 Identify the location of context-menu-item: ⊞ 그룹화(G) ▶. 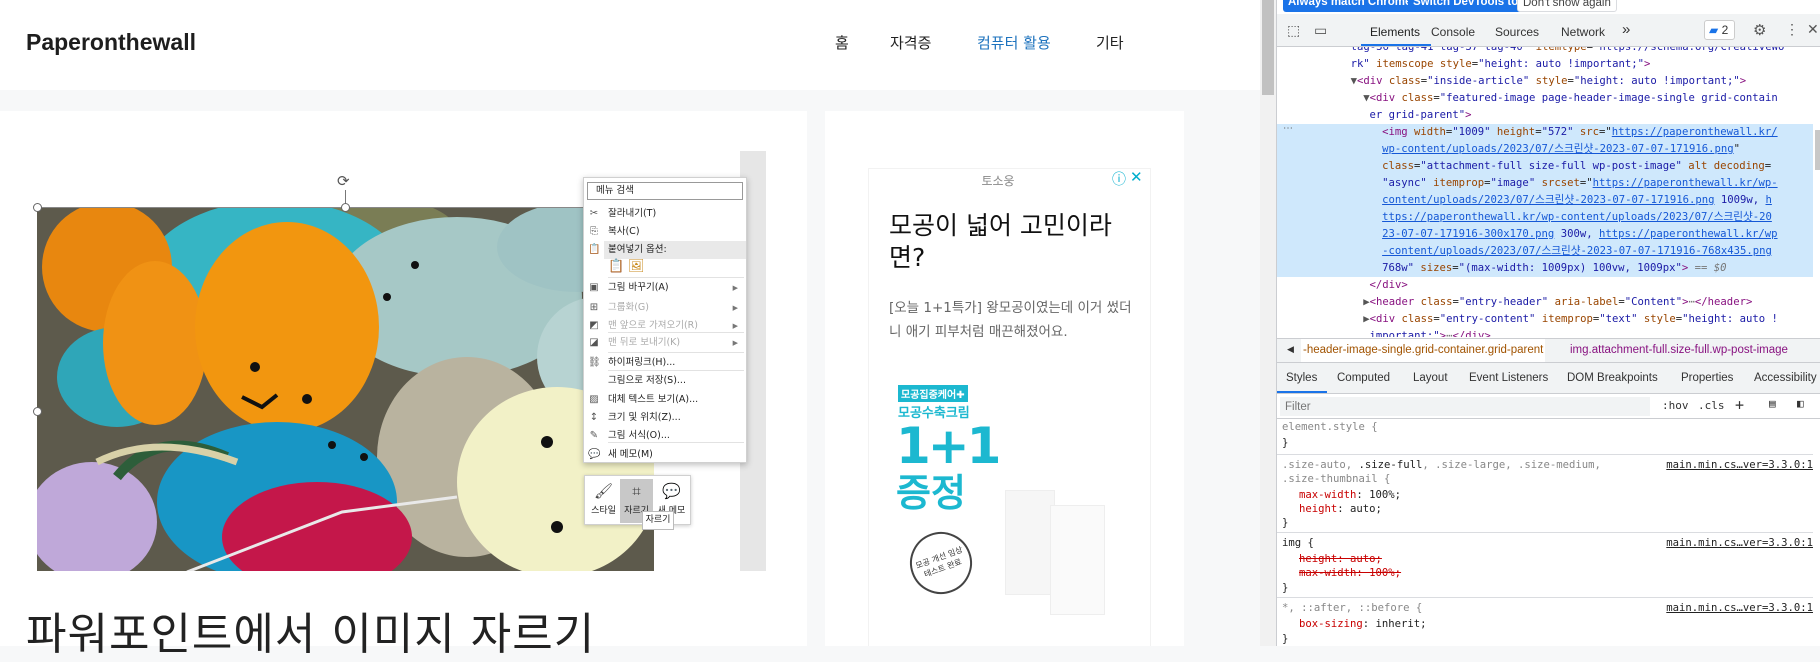
(665, 308).